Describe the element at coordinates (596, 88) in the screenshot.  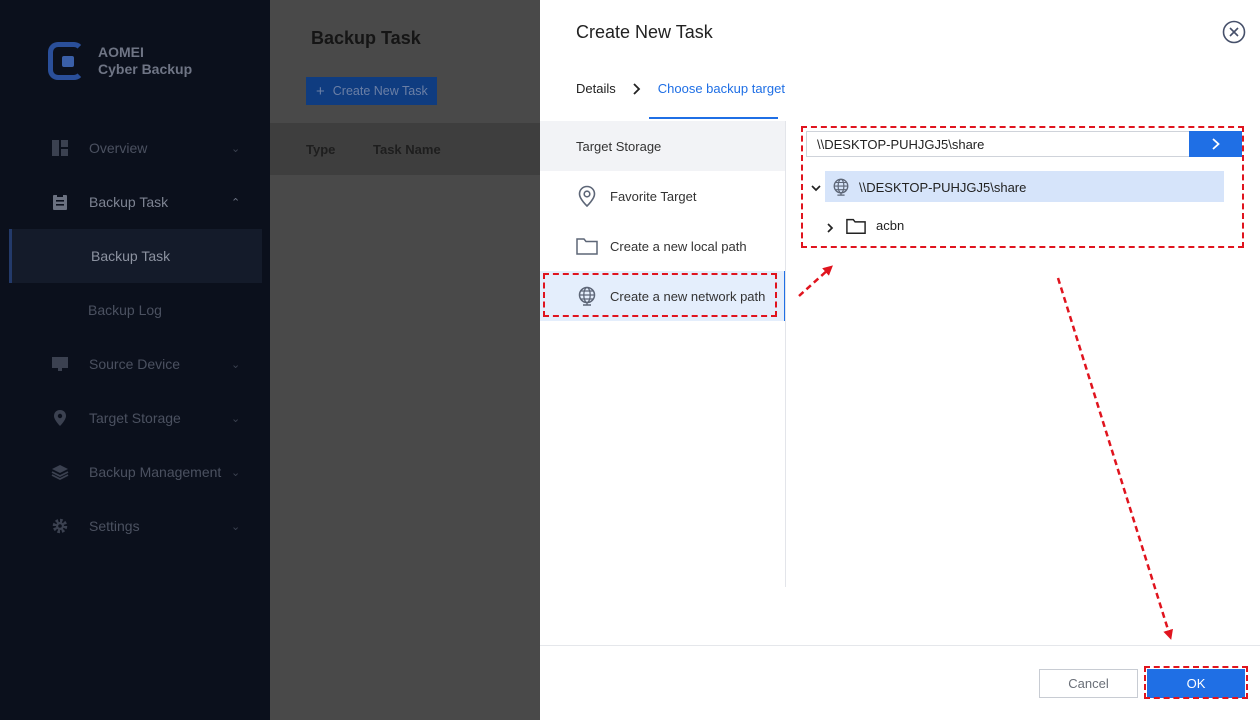
I see `step-details: Details` at that location.